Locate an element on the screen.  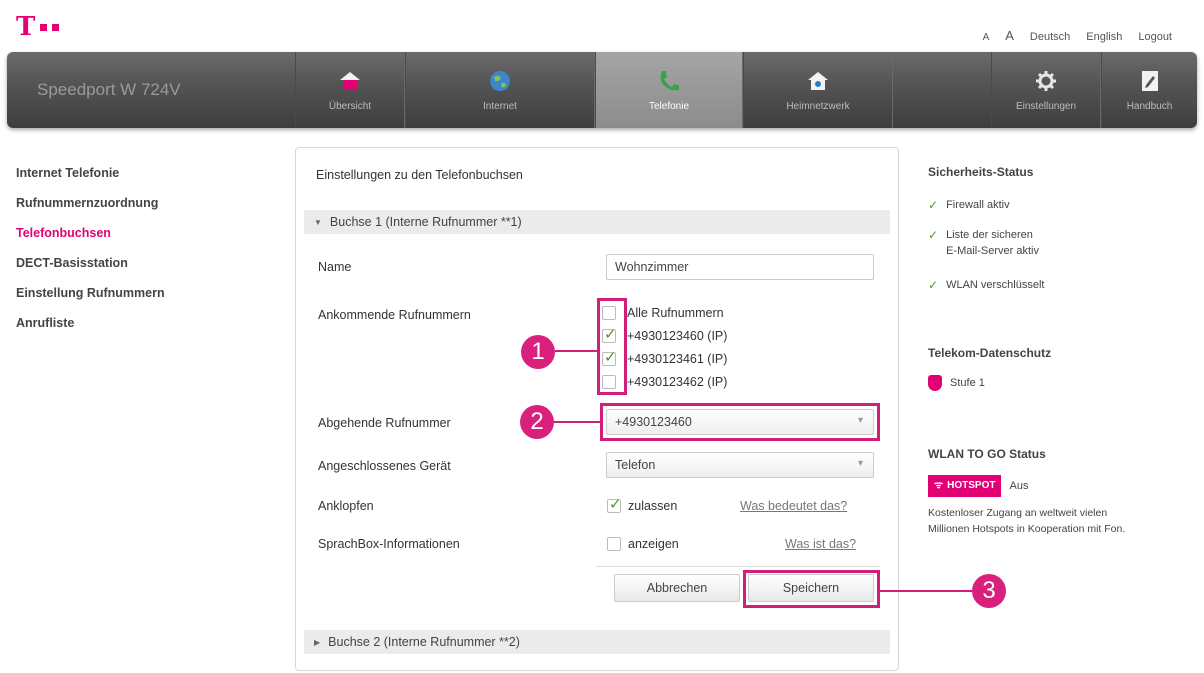
description-text: Kostenloser Zugang an weltweit vielen is located at coordinates (1018, 513).